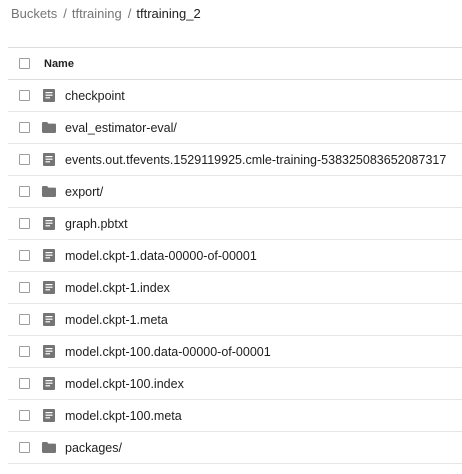 This screenshot has height=474, width=462. What do you see at coordinates (235, 96) in the screenshot?
I see `table-row: checkpoint` at bounding box center [235, 96].